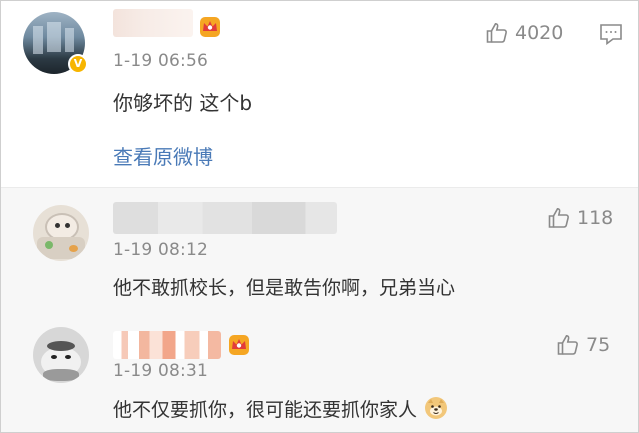 Image resolution: width=639 pixels, height=433 pixels. Describe the element at coordinates (160, 61) in the screenshot. I see `comment-timestamp: 1-19 06:56` at that location.